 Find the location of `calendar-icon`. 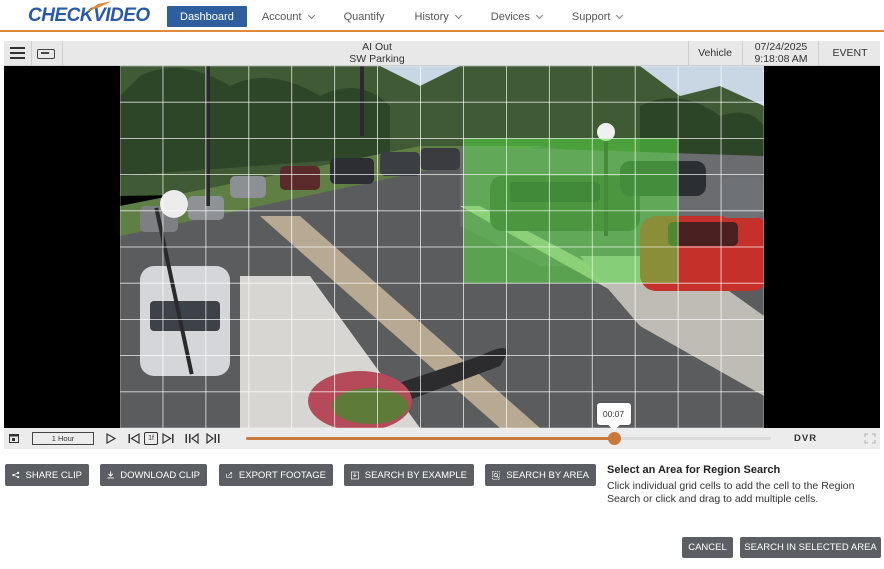

calendar-icon is located at coordinates (14, 438).